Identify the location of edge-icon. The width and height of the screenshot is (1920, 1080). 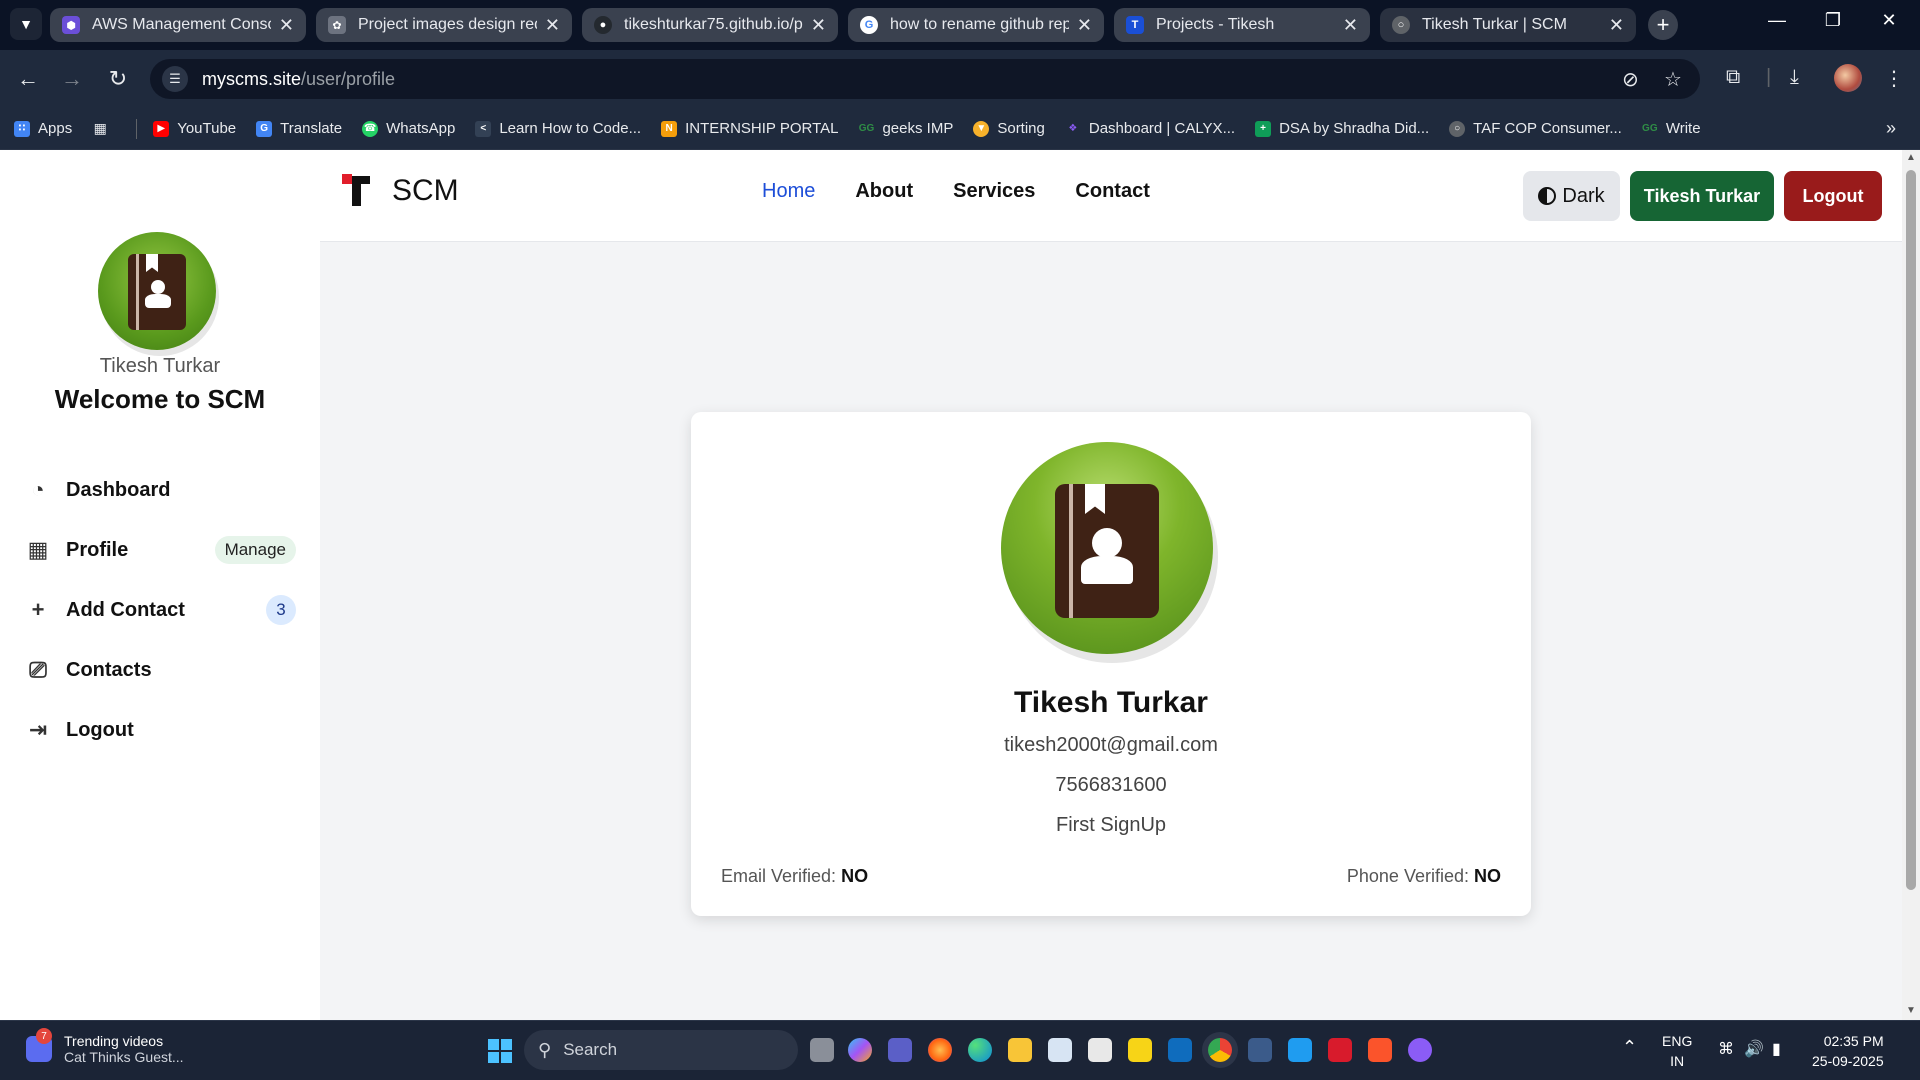
(980, 1050).